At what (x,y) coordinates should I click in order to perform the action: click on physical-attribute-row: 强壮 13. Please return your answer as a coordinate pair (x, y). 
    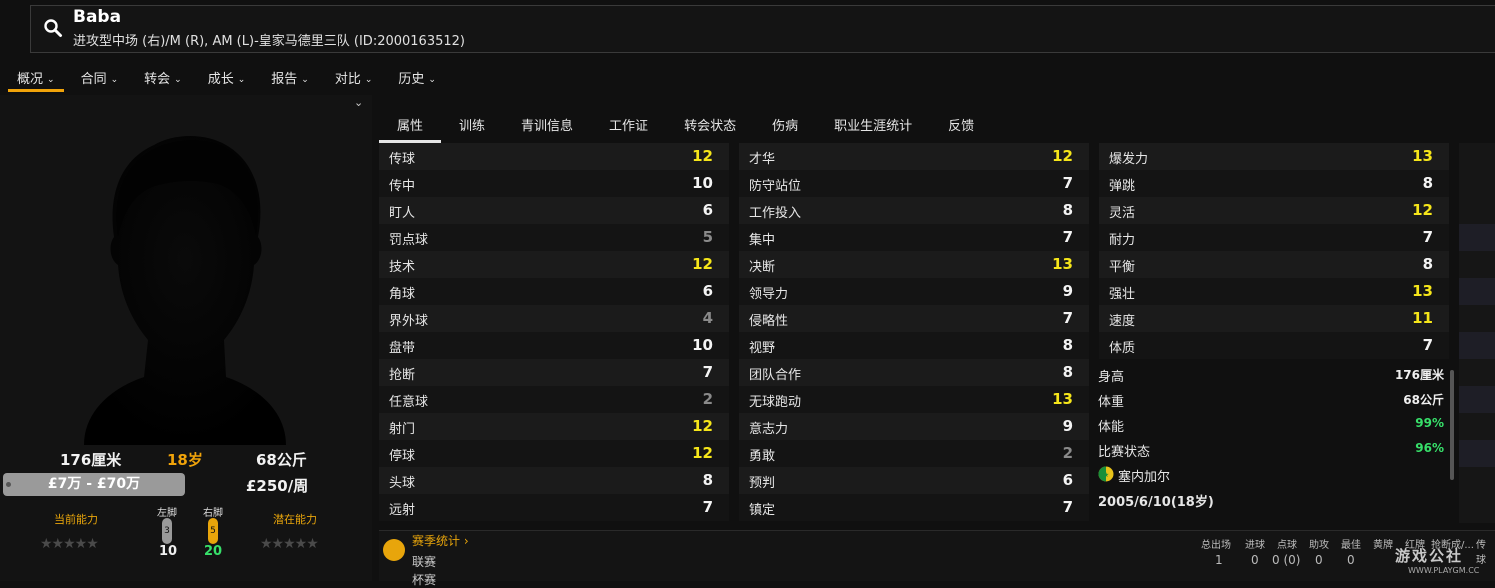
    Looking at the image, I should click on (1274, 291).